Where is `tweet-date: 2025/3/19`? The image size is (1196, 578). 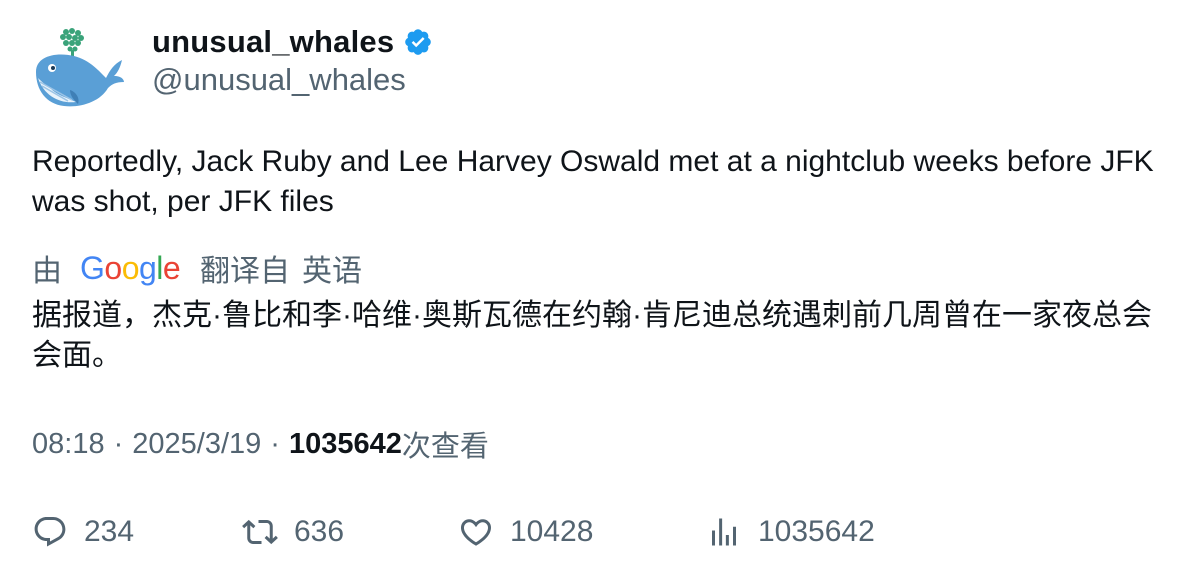
tweet-date: 2025/3/19 is located at coordinates (196, 444).